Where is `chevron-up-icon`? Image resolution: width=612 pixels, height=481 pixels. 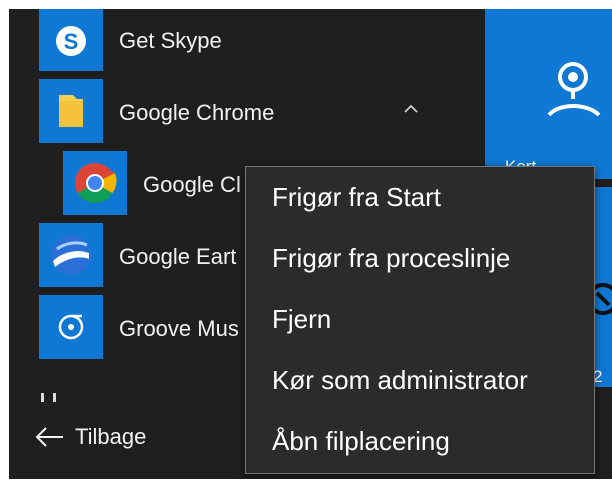
chevron-up-icon is located at coordinates (411, 109).